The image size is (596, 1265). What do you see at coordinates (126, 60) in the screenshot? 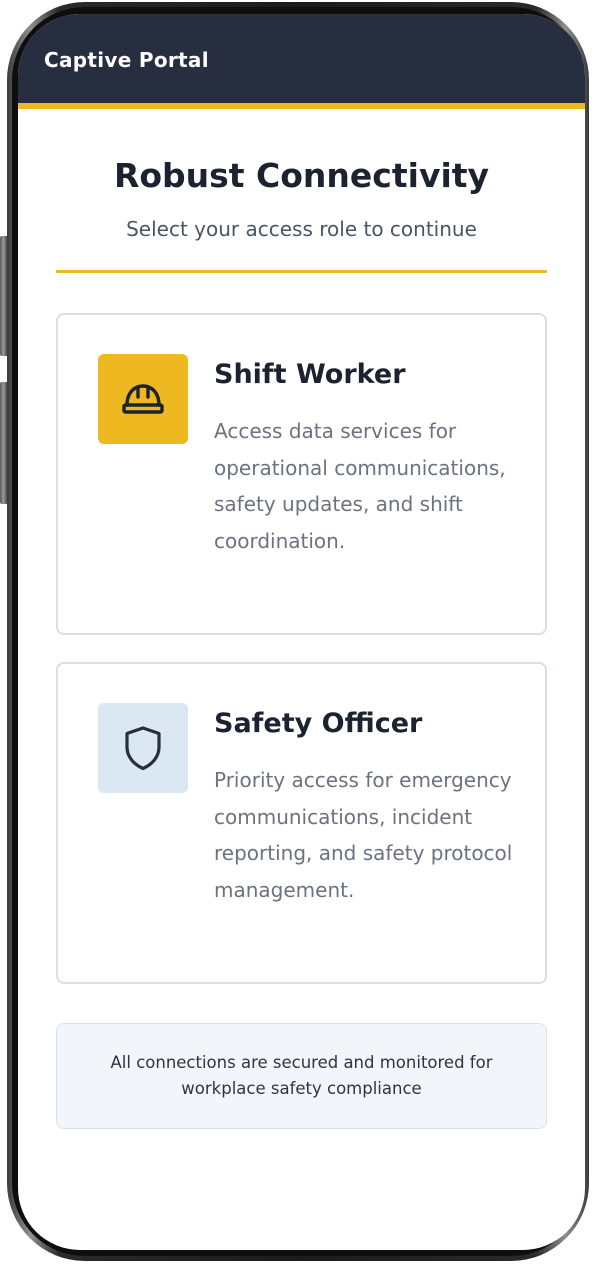
I see `header-title: Captive Portal` at bounding box center [126, 60].